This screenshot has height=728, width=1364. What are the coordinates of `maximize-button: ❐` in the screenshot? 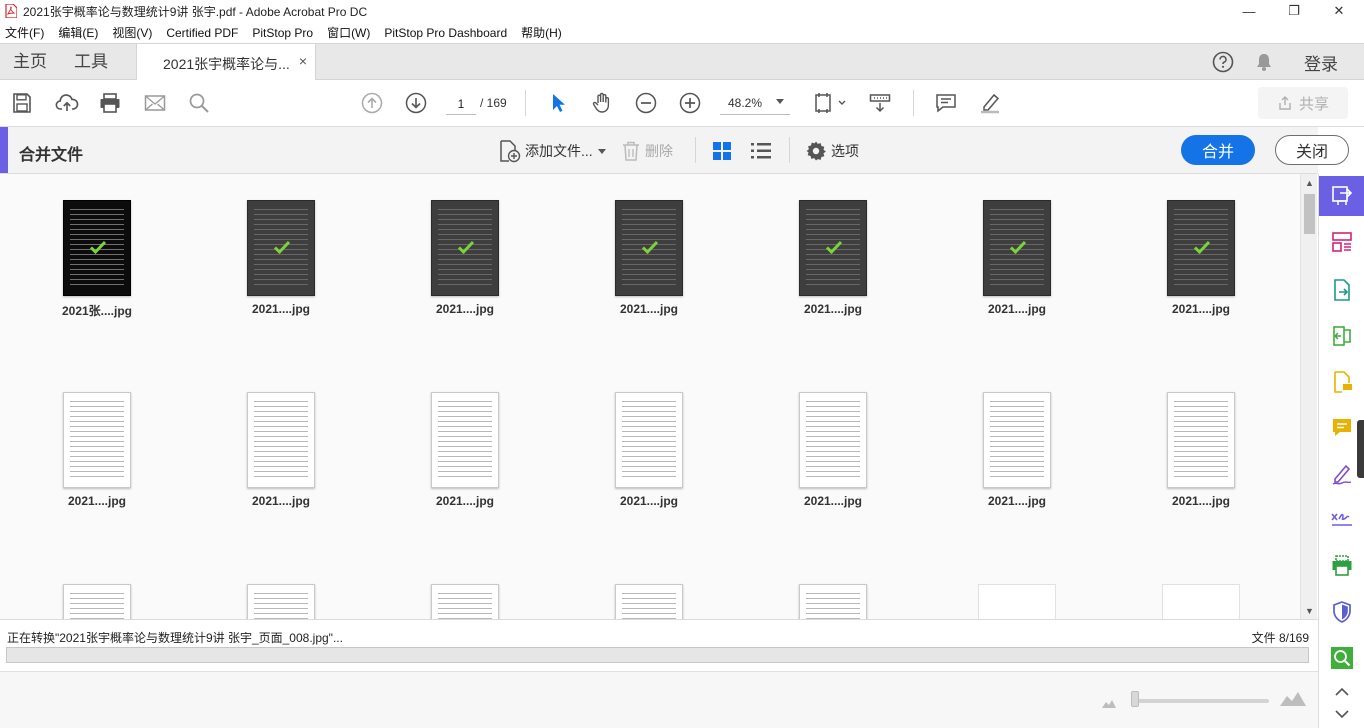 It's located at (1294, 11).